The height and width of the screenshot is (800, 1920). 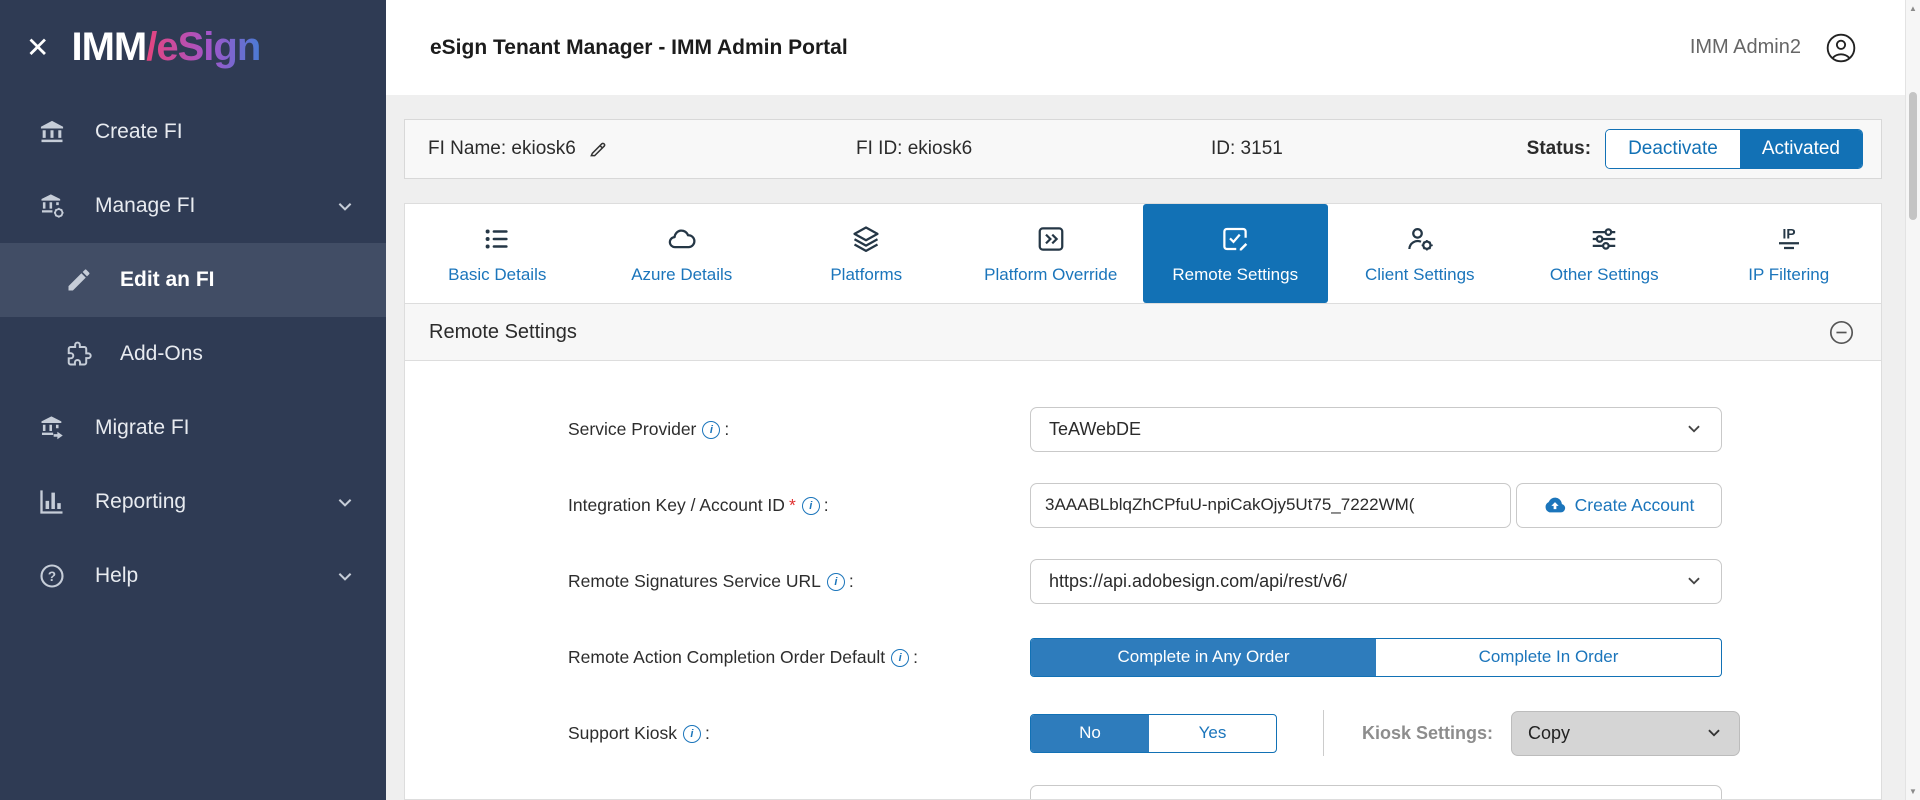 What do you see at coordinates (193, 280) in the screenshot?
I see `sidebar-item-edit-an-fi: Edit an FI` at bounding box center [193, 280].